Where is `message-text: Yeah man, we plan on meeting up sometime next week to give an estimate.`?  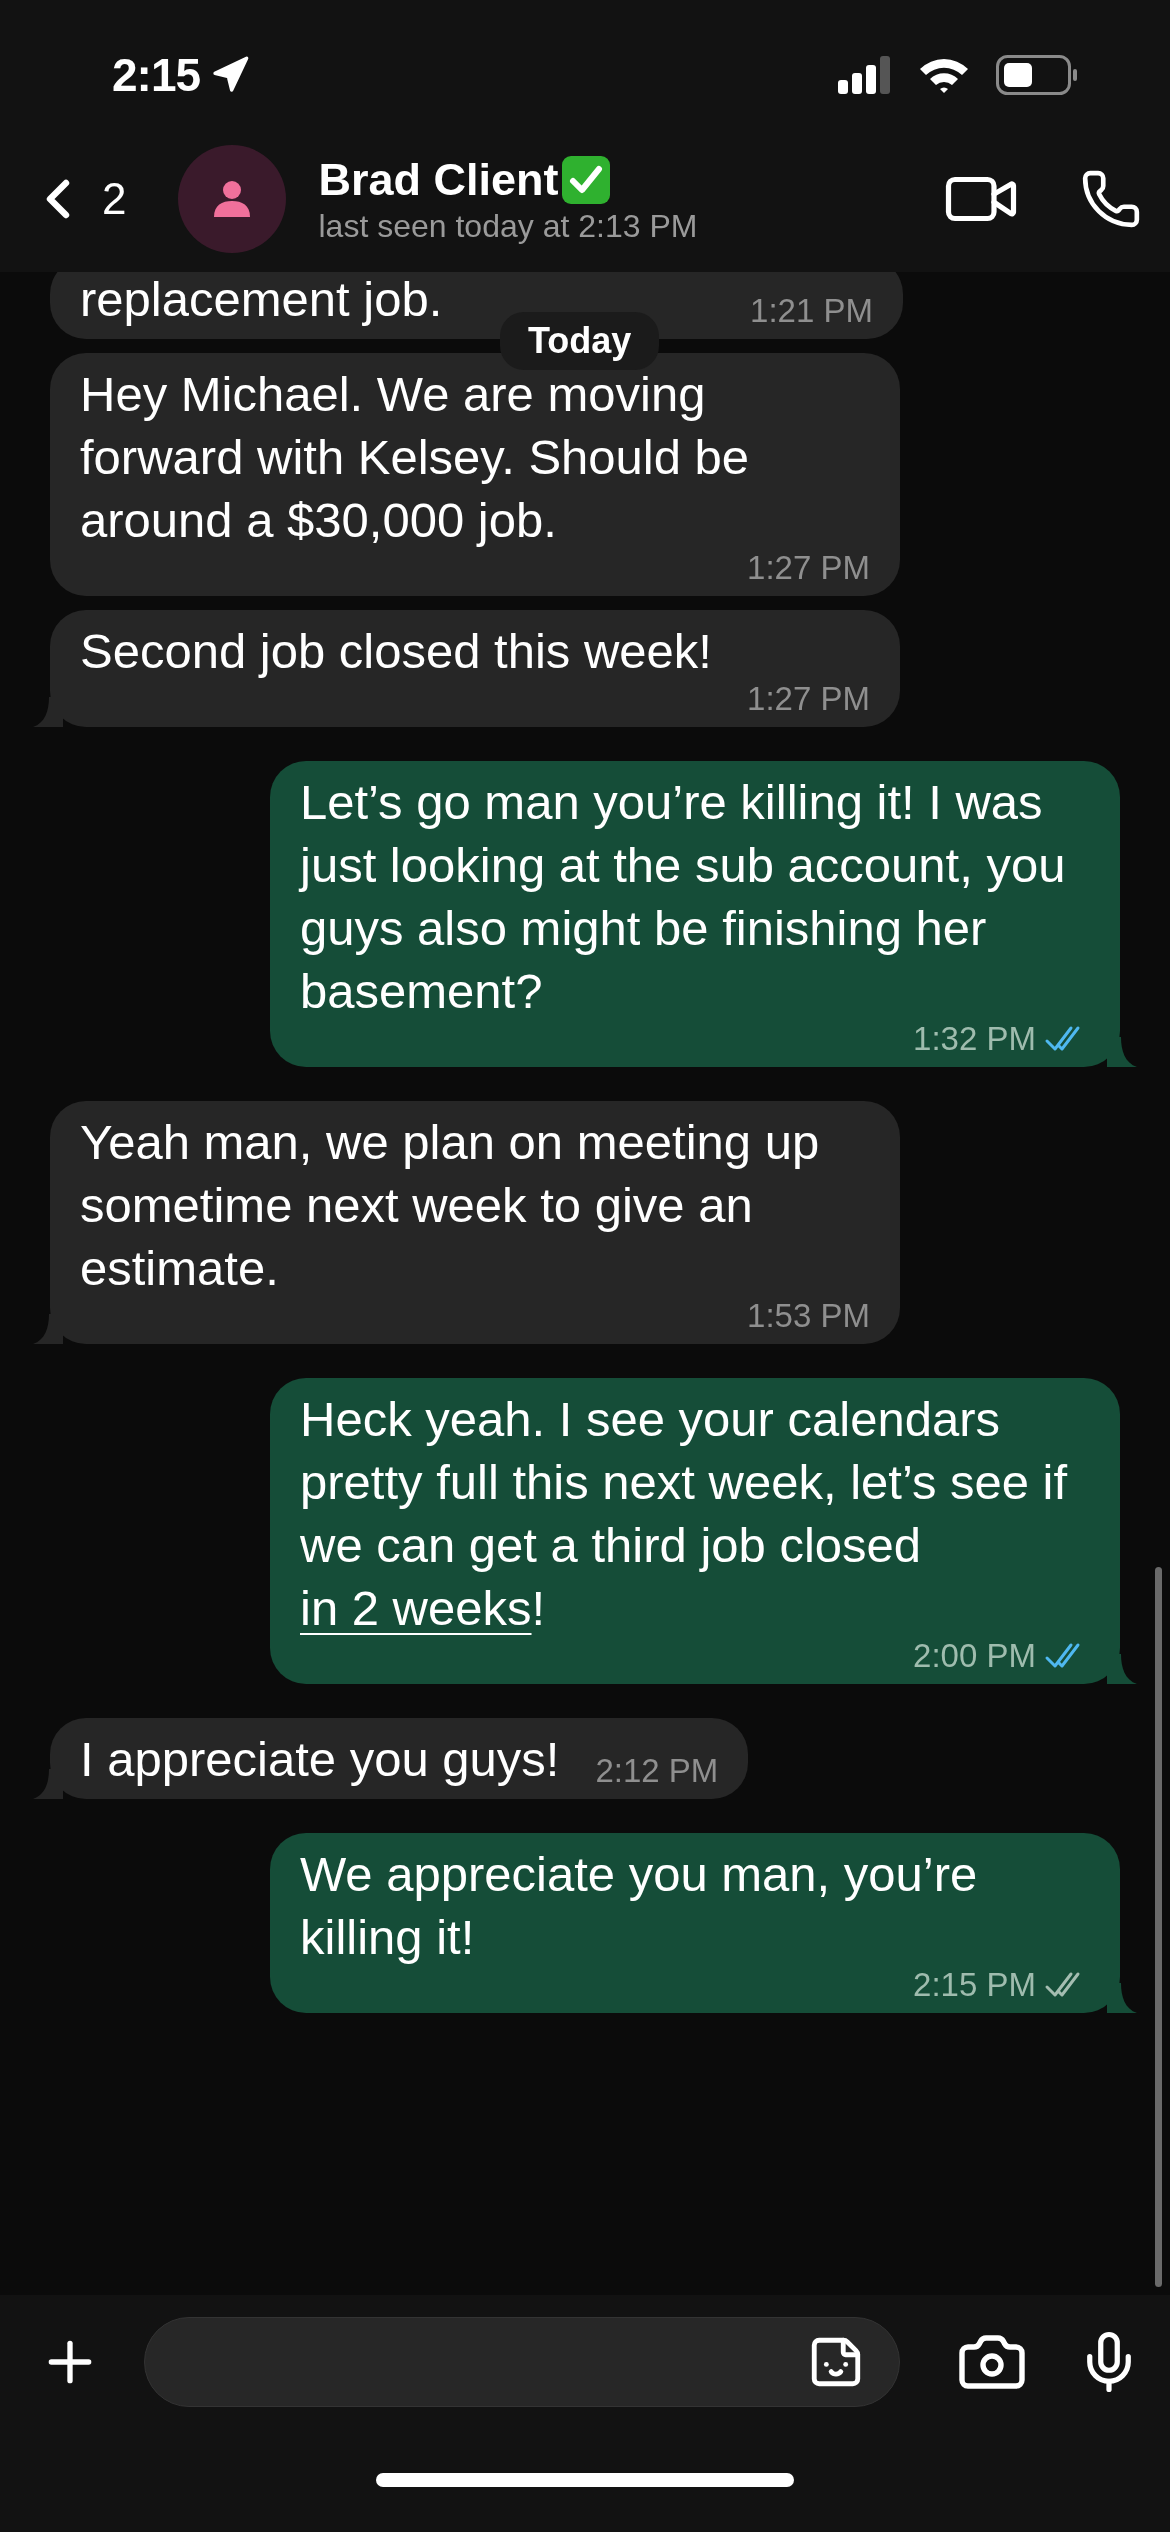
message-text: Yeah man, we plan on meeting up sometime next week to give an estimate. is located at coordinates (450, 1205).